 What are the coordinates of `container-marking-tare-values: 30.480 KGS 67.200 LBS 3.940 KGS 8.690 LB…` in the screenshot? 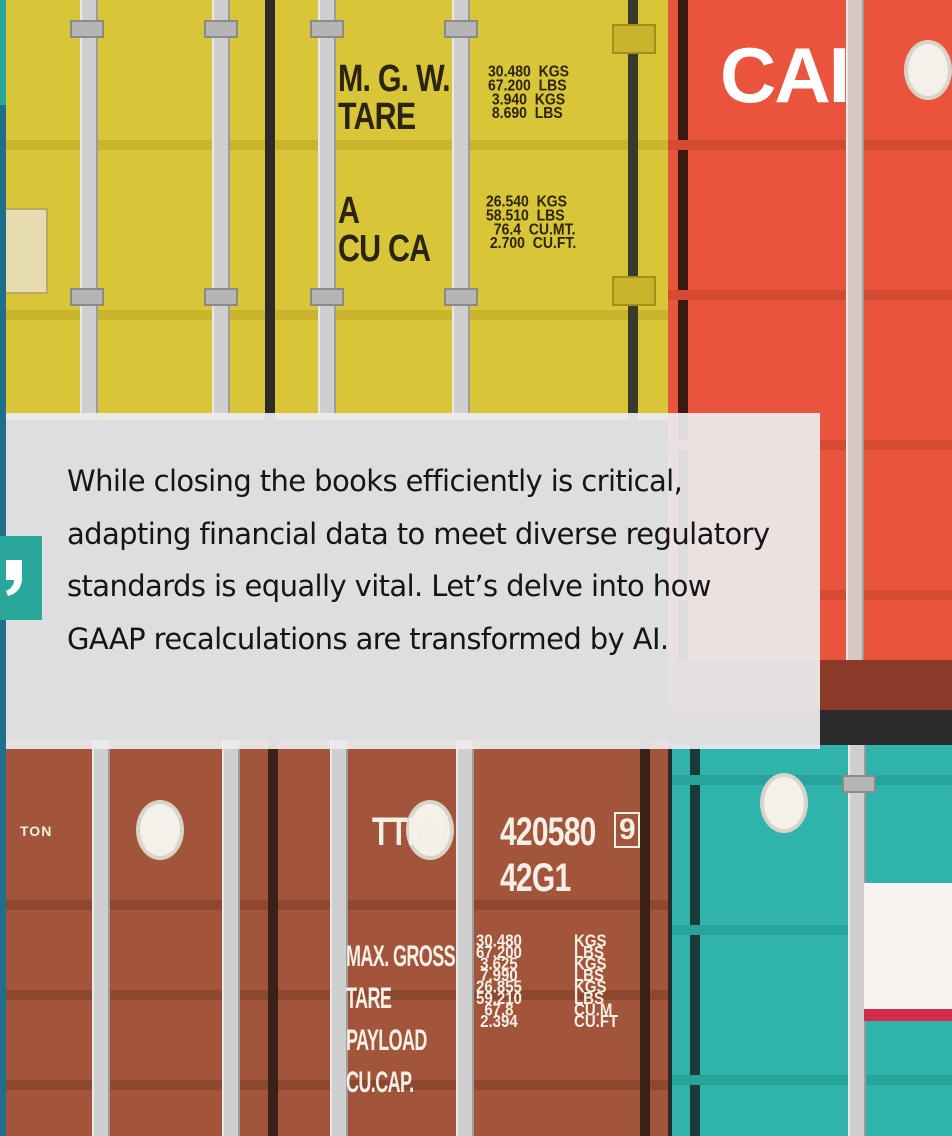 It's located at (528, 91).